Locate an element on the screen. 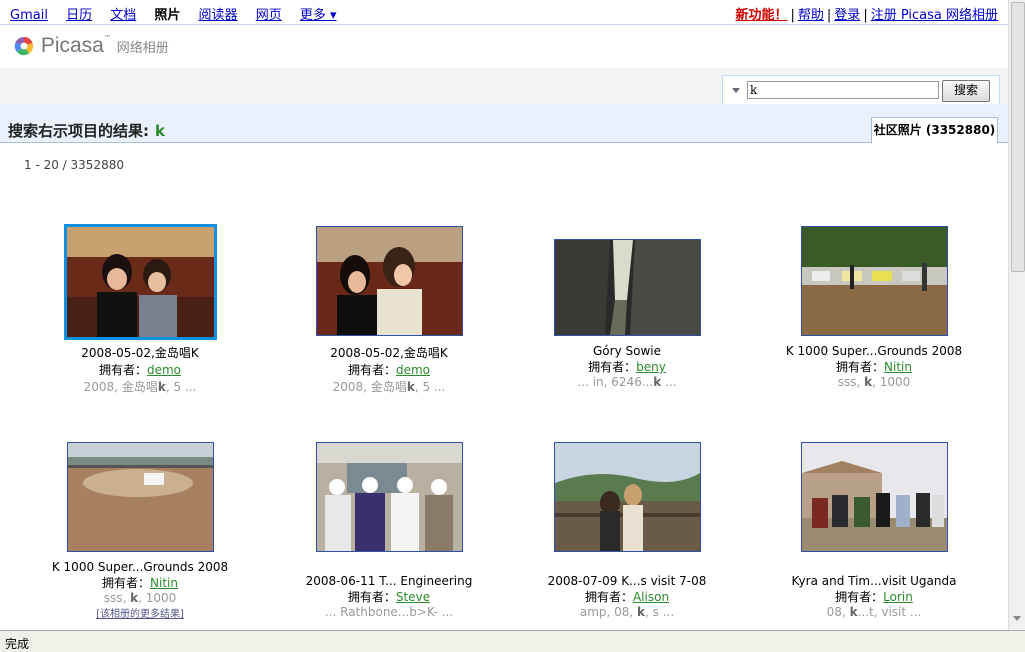 The width and height of the screenshot is (1025, 652). browser-status-bar: 完成 is located at coordinates (512, 641).